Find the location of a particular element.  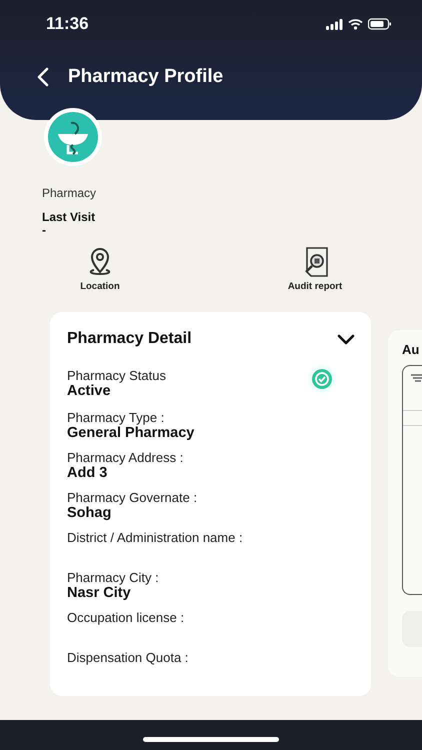

last-visit-label: Last Visit is located at coordinates (69, 217).